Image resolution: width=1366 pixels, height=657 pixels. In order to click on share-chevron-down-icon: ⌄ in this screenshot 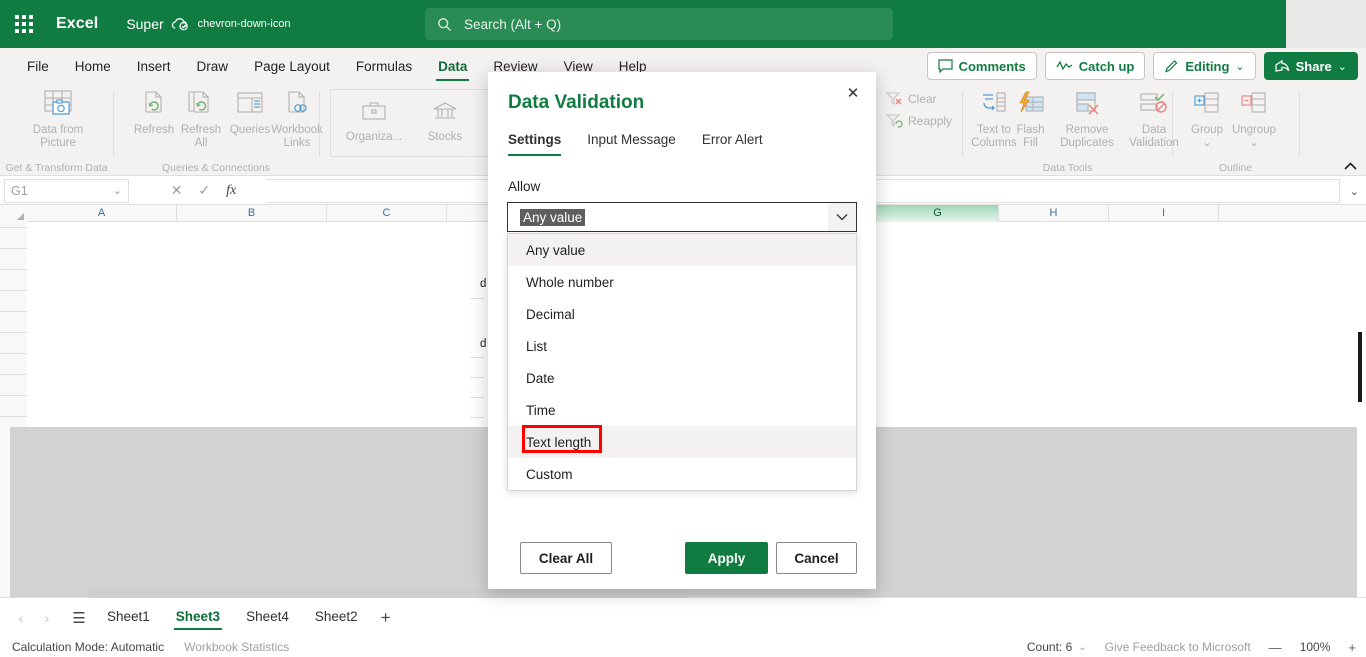, I will do `click(1342, 66)`.